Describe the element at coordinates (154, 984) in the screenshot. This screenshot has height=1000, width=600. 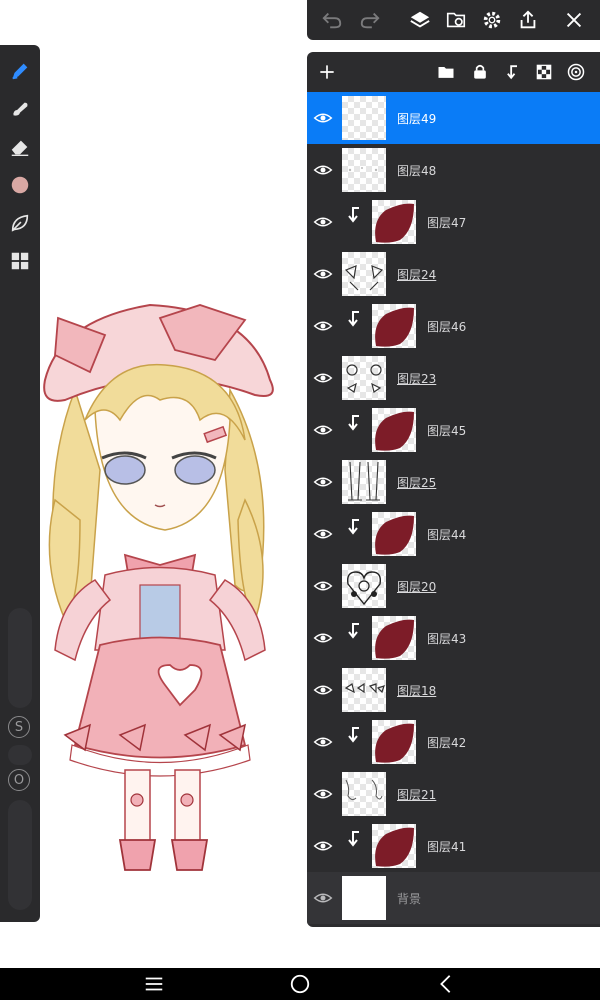
I see `menu-icon` at that location.